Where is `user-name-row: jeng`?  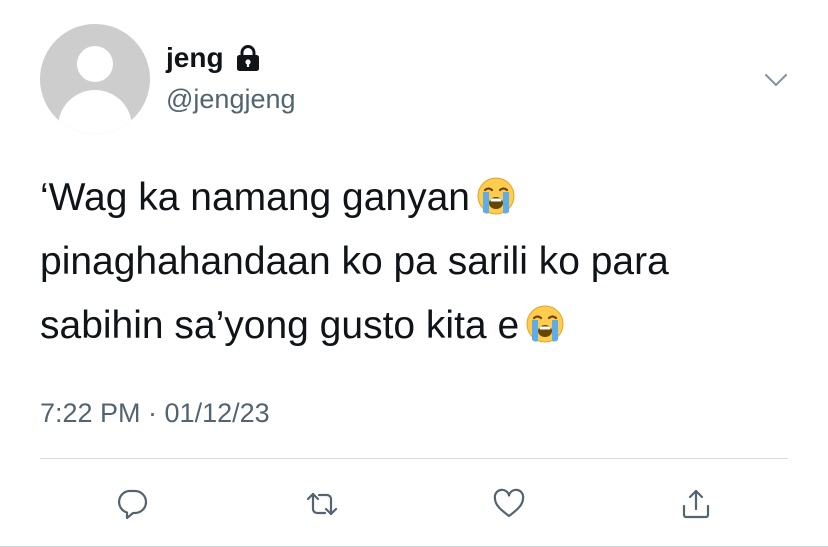
user-name-row: jeng is located at coordinates (214, 58).